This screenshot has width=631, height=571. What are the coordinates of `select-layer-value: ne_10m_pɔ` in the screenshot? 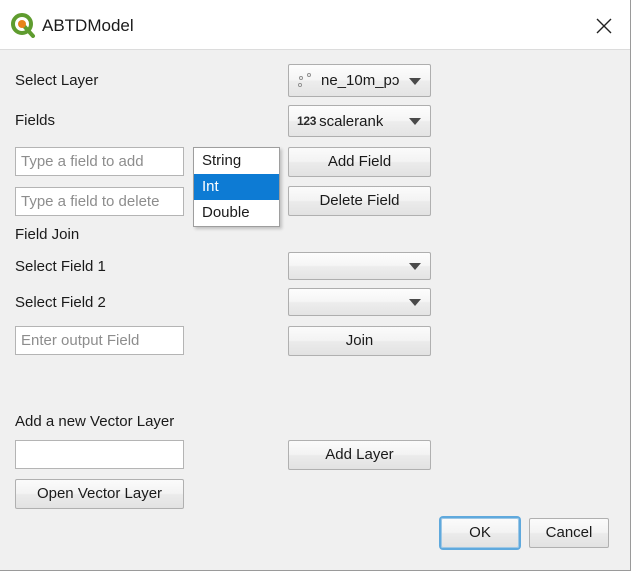 It's located at (360, 80).